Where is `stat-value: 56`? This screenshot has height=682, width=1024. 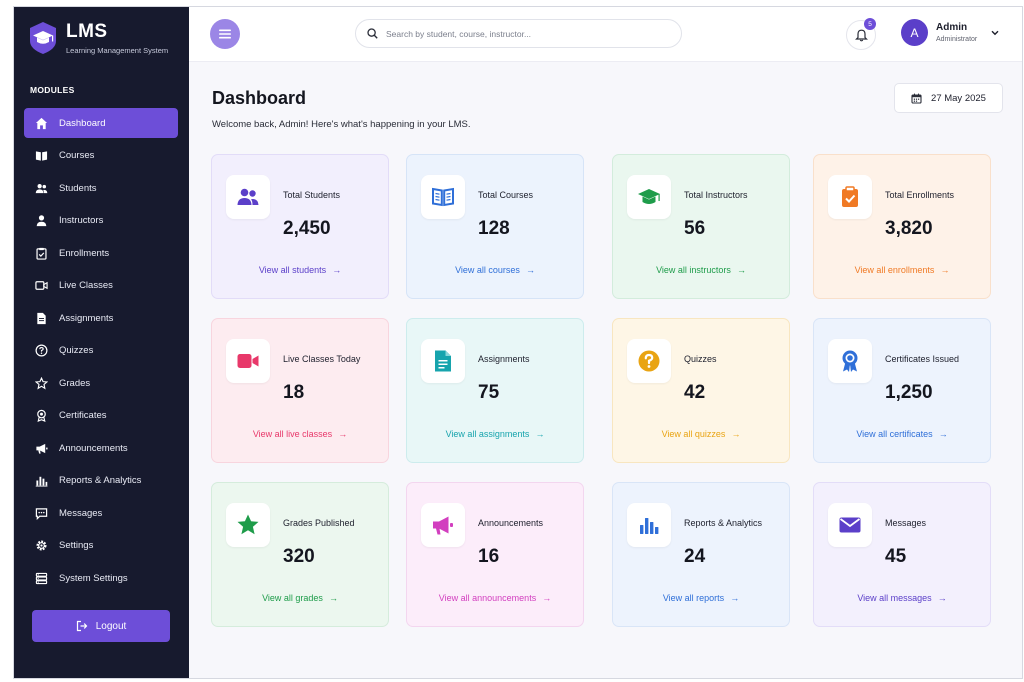
stat-value: 56 is located at coordinates (695, 228).